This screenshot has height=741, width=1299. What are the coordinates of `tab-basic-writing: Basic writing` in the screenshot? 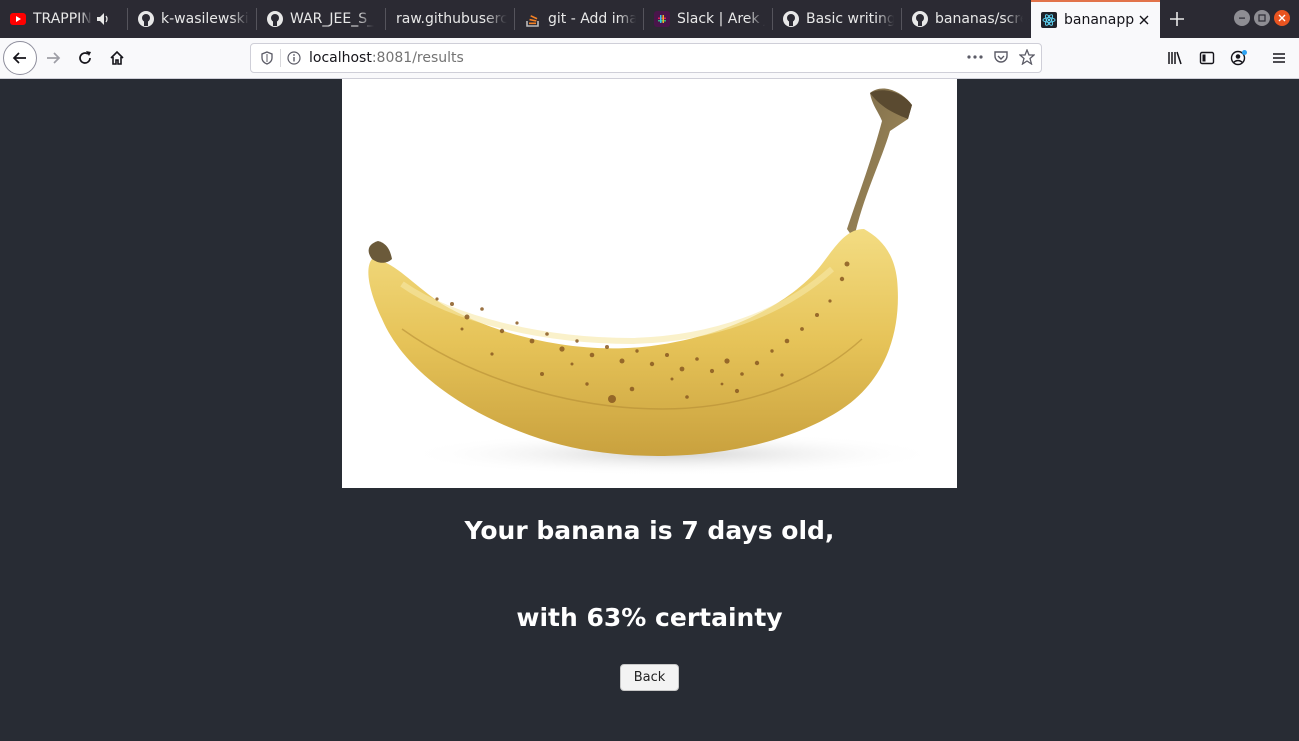 It's located at (837, 19).